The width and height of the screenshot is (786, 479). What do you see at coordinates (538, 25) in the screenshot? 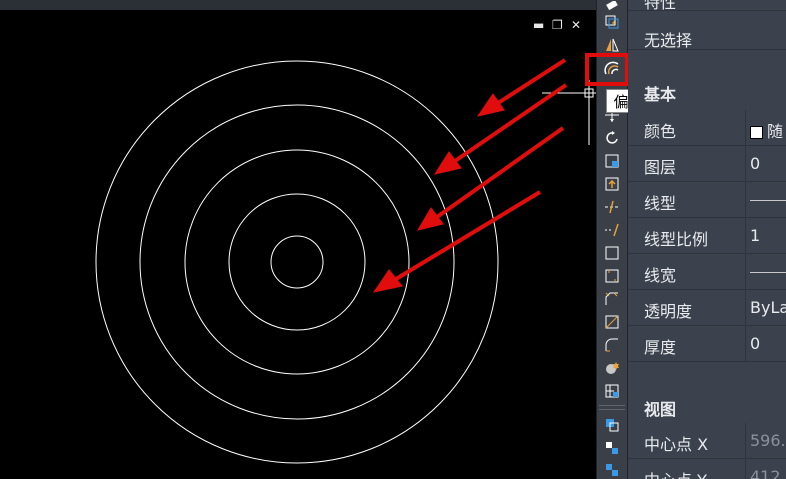
I see `minimize-icon: ▬` at bounding box center [538, 25].